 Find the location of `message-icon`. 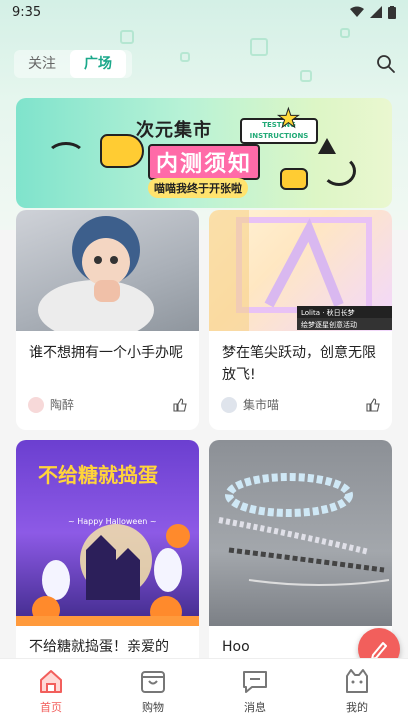

message-icon is located at coordinates (255, 682).